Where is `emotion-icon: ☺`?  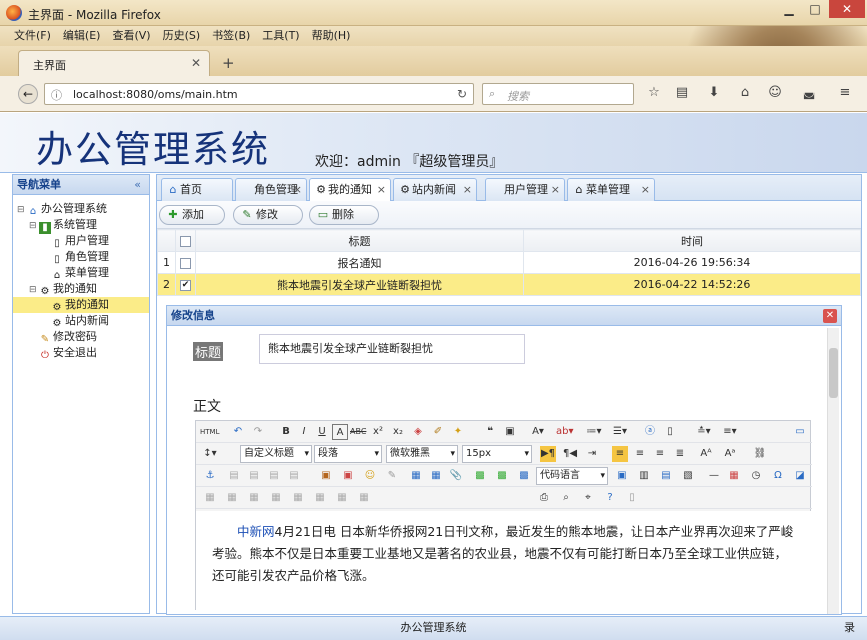
emotion-icon: ☺ is located at coordinates (370, 476).